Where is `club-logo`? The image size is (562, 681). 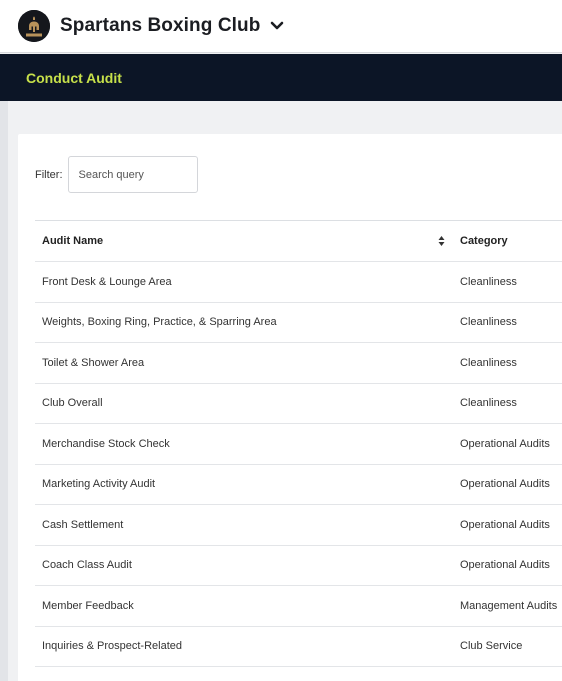 club-logo is located at coordinates (34, 26).